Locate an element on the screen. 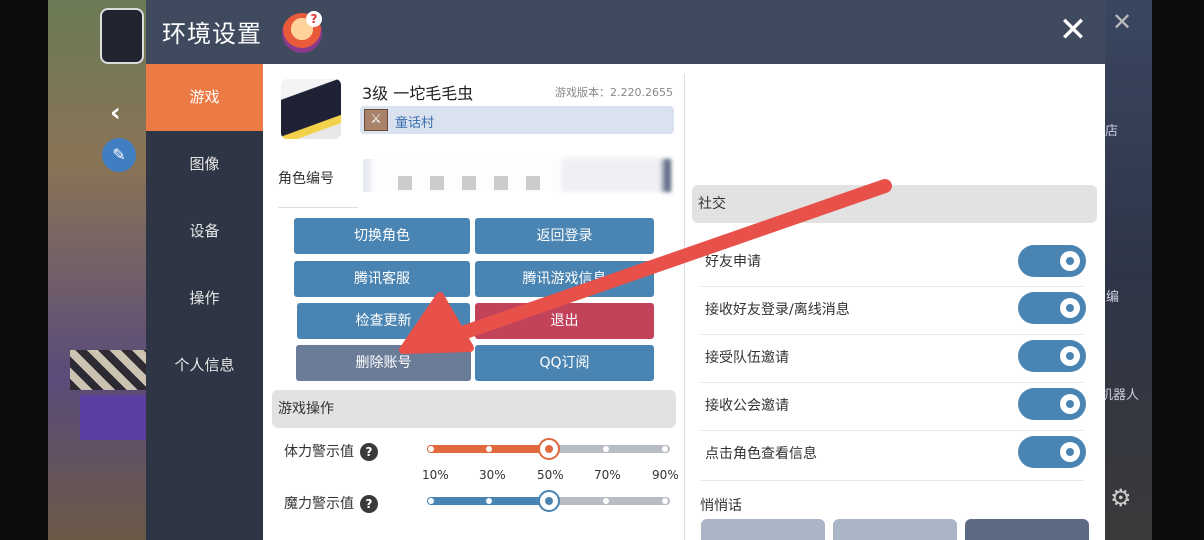  guild-name: 童话村 is located at coordinates (415, 123).